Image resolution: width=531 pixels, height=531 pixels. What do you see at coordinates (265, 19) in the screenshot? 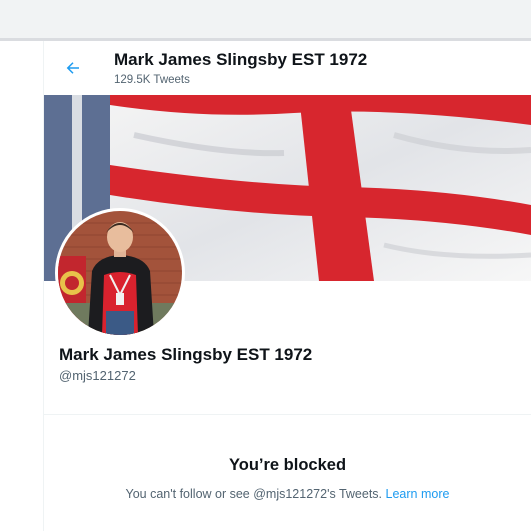
I see `browser-toolbar` at bounding box center [265, 19].